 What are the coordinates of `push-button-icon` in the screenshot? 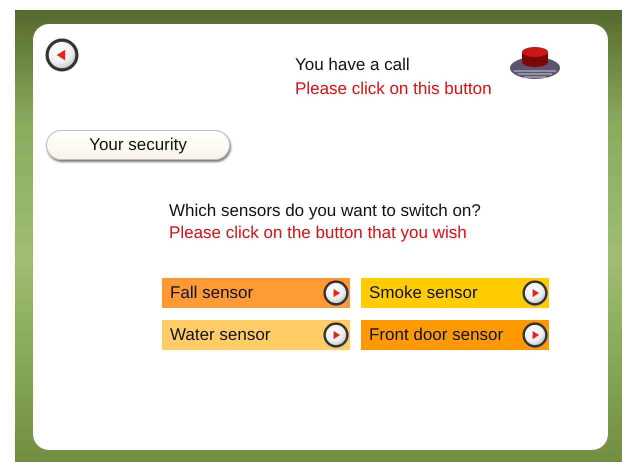 It's located at (535, 63).